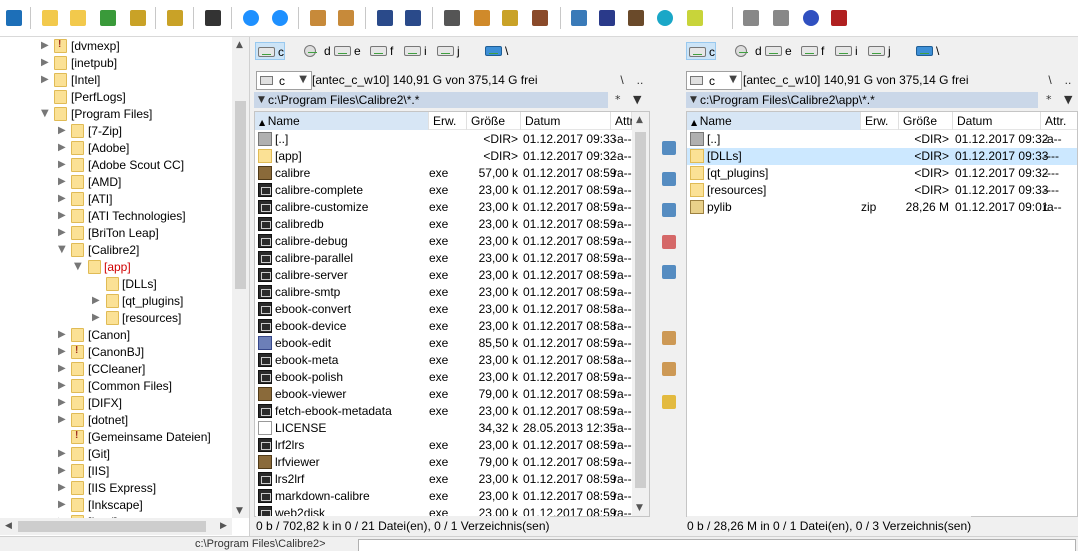  What do you see at coordinates (510, 18) in the screenshot?
I see `sync-dirs-button` at bounding box center [510, 18].